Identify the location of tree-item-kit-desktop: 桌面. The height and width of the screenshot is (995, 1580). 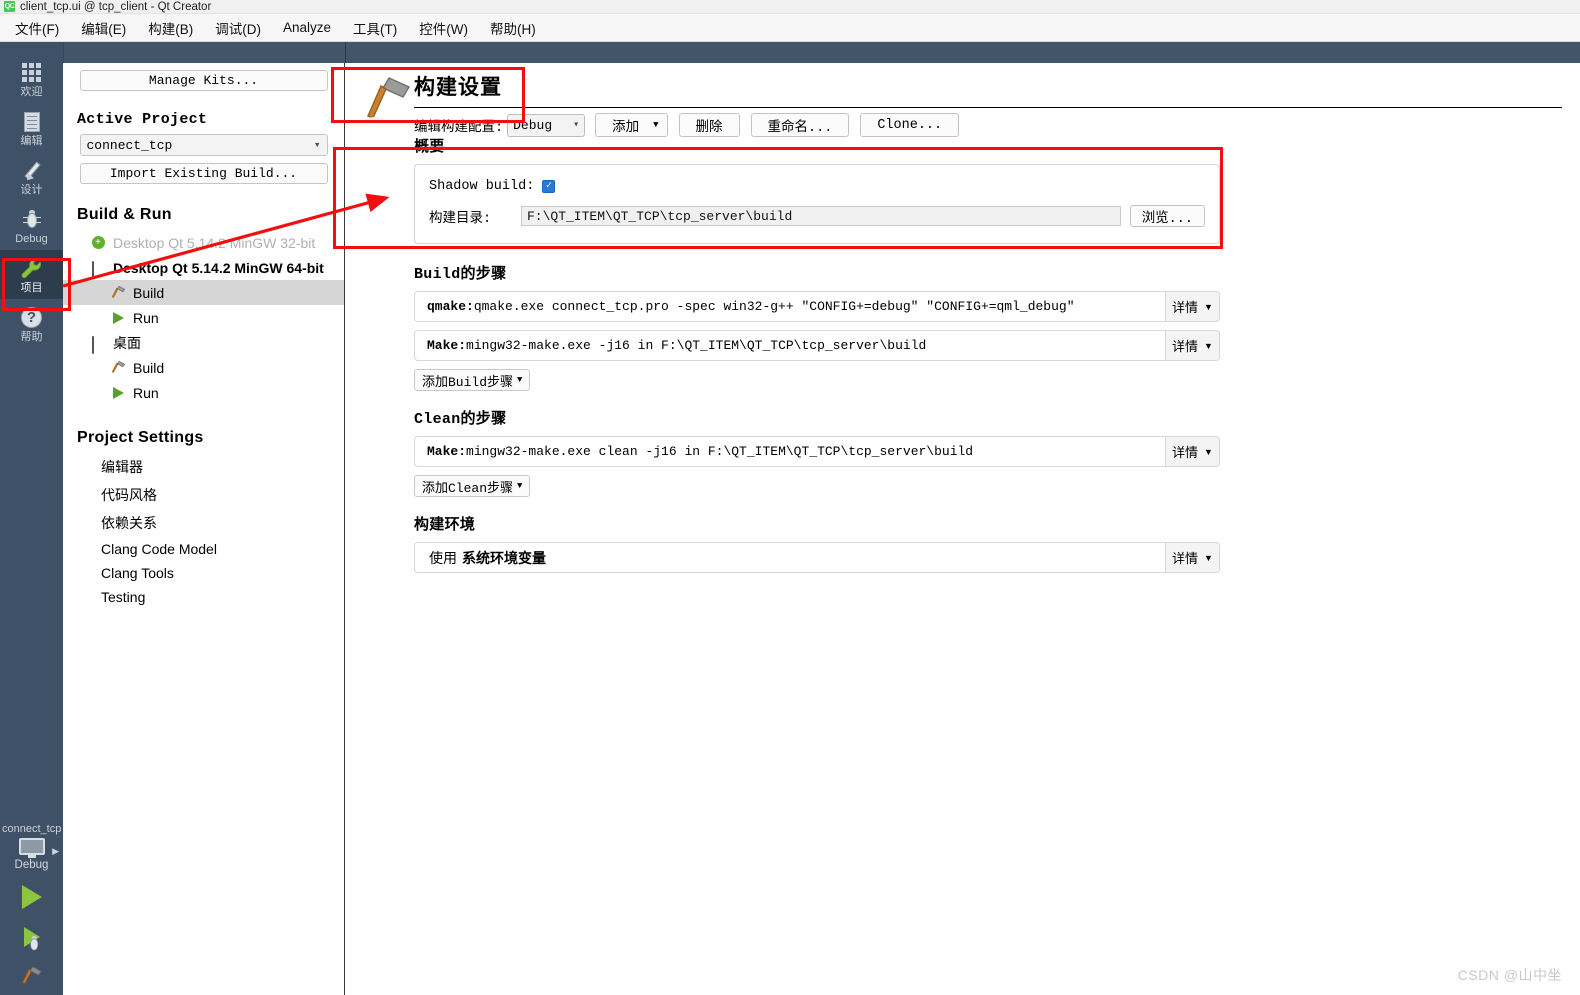
(203, 342).